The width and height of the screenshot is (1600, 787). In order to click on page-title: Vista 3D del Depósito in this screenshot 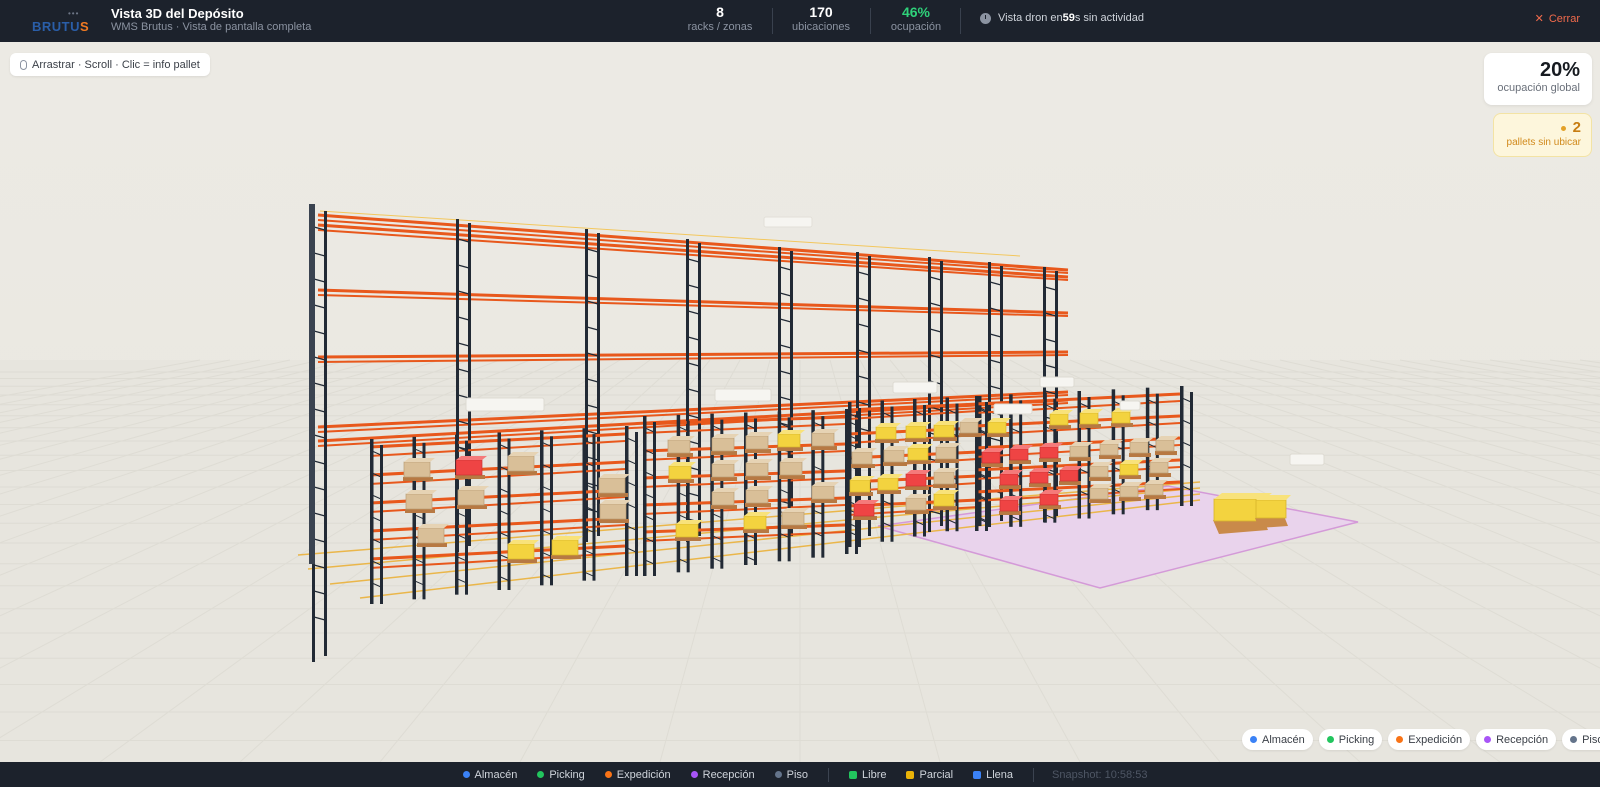, I will do `click(177, 13)`.